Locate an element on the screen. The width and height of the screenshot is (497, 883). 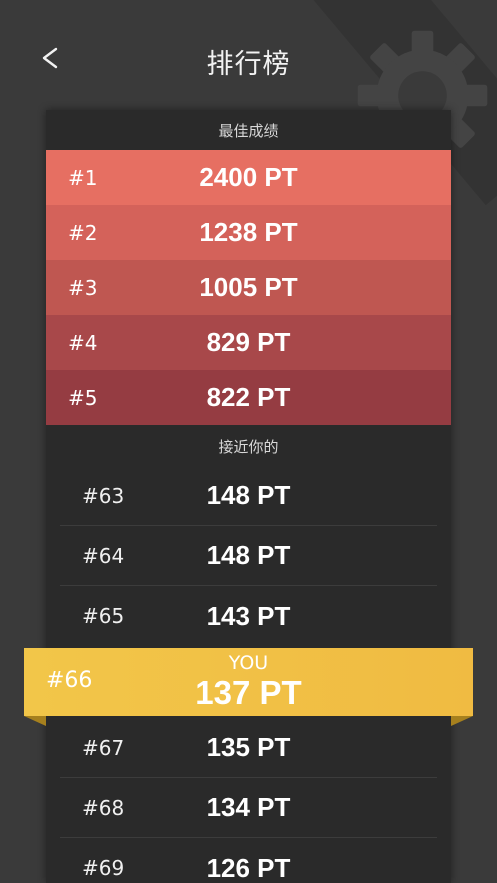
current-user-row: #66 YOU 137 PT is located at coordinates (248, 682).